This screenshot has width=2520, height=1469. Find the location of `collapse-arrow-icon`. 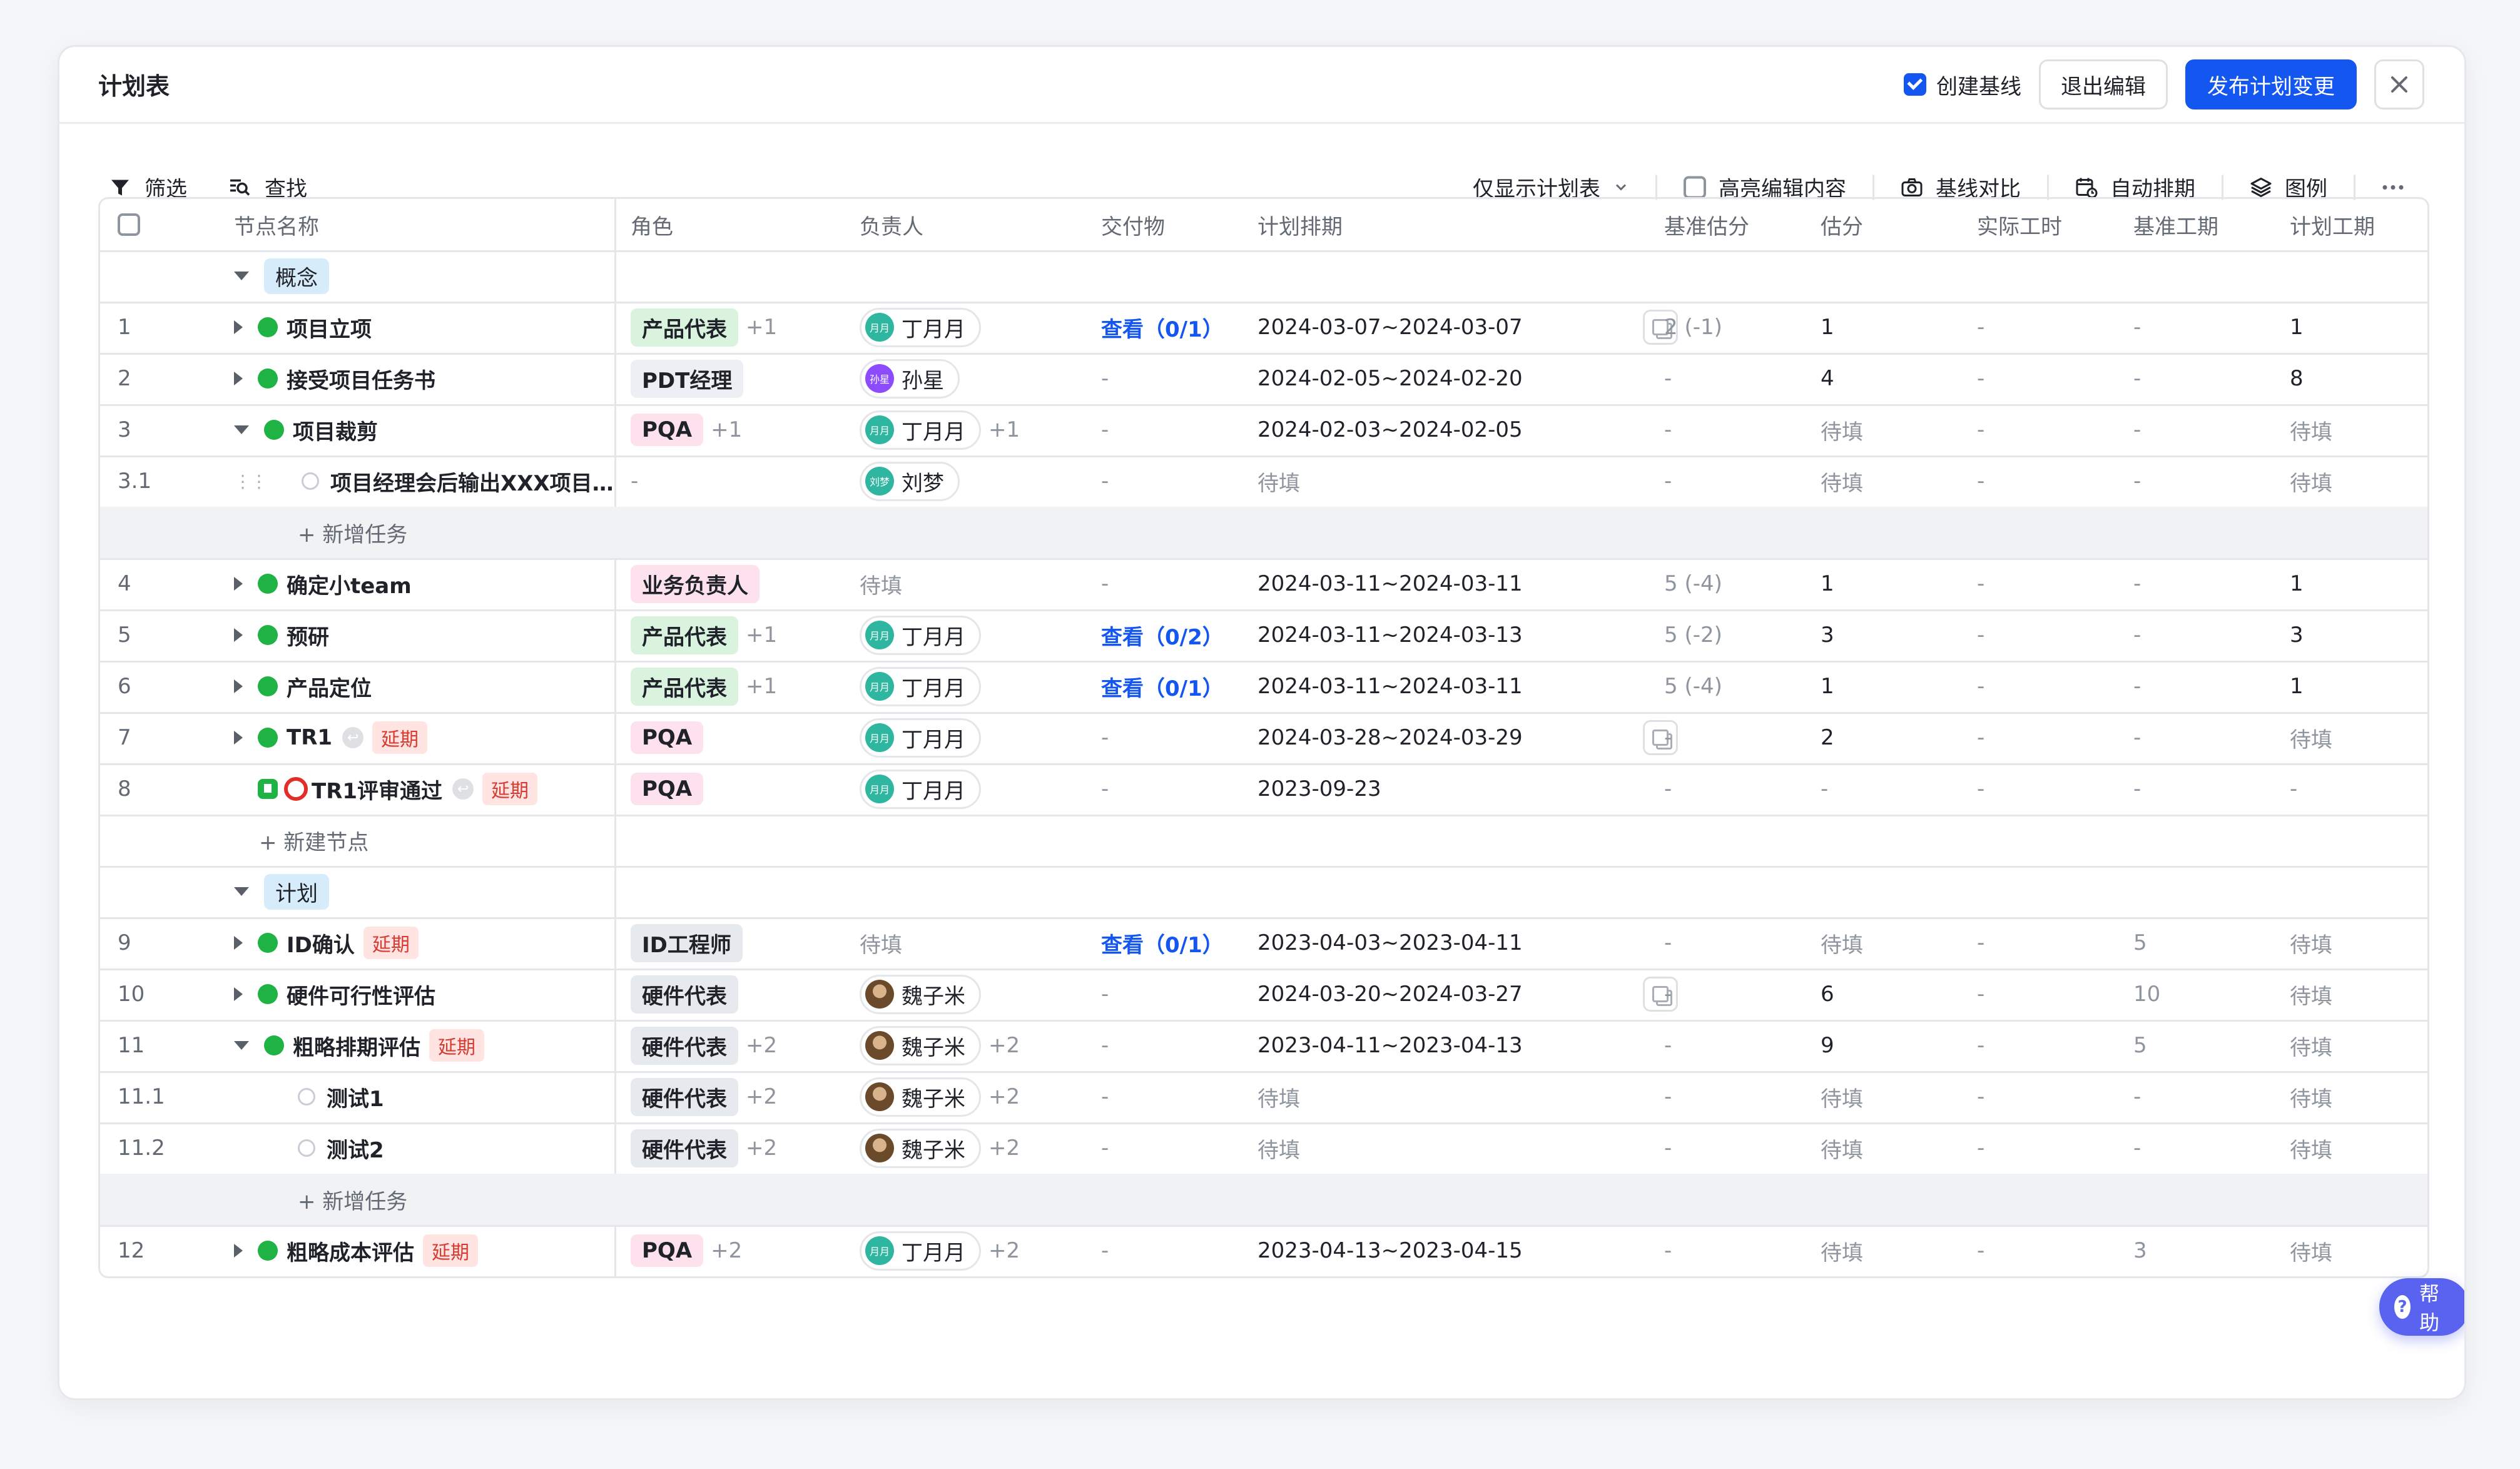

collapse-arrow-icon is located at coordinates (242, 429).